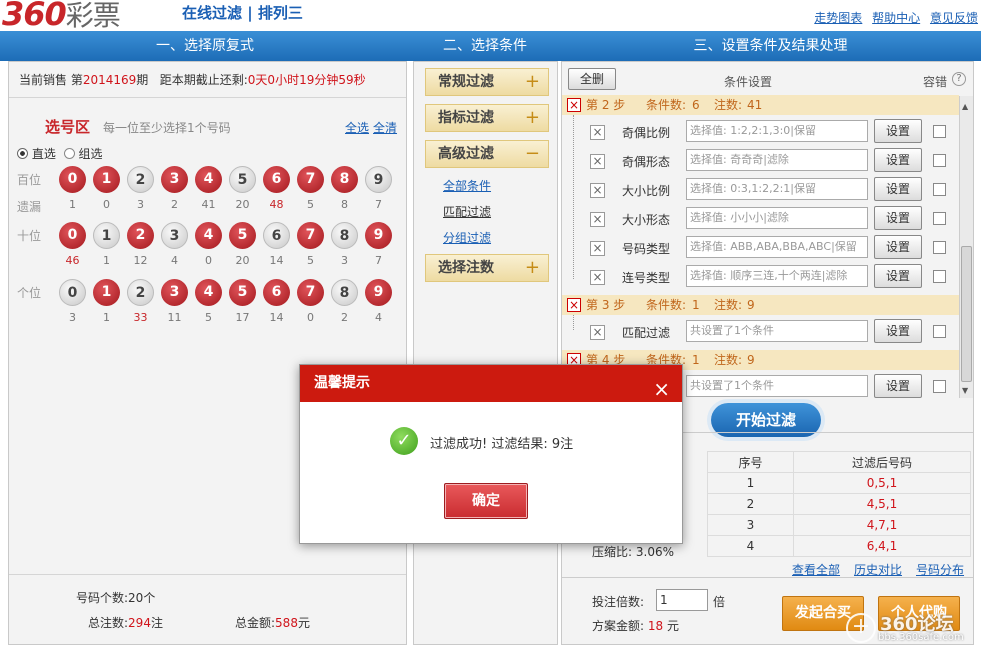 Image resolution: width=981 pixels, height=649 pixels. Describe the element at coordinates (467, 237) in the screenshot. I see `group-filter-link: 分组过滤` at that location.